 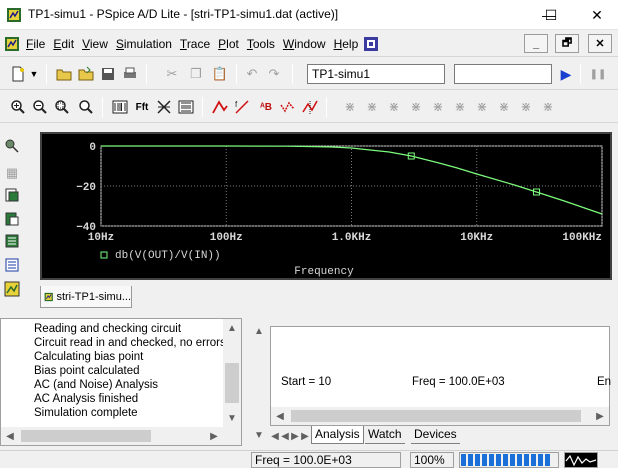 I want to click on mdi-restore-button: 🗗, so click(x=567, y=43).